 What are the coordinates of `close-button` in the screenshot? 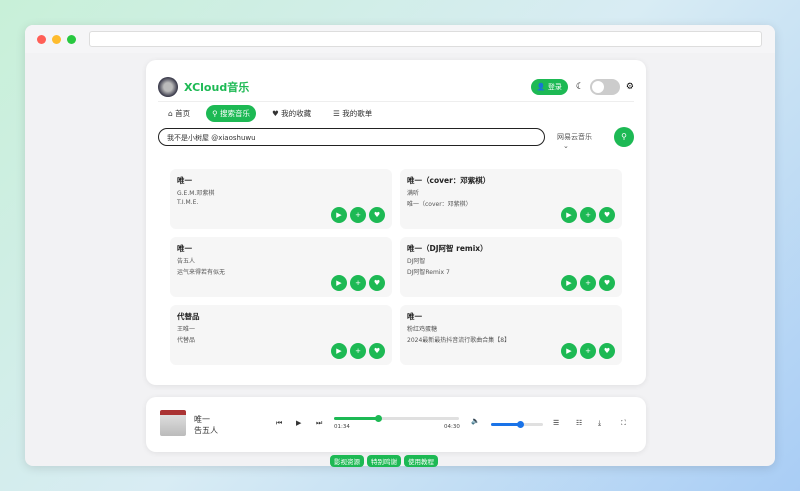 It's located at (41, 39).